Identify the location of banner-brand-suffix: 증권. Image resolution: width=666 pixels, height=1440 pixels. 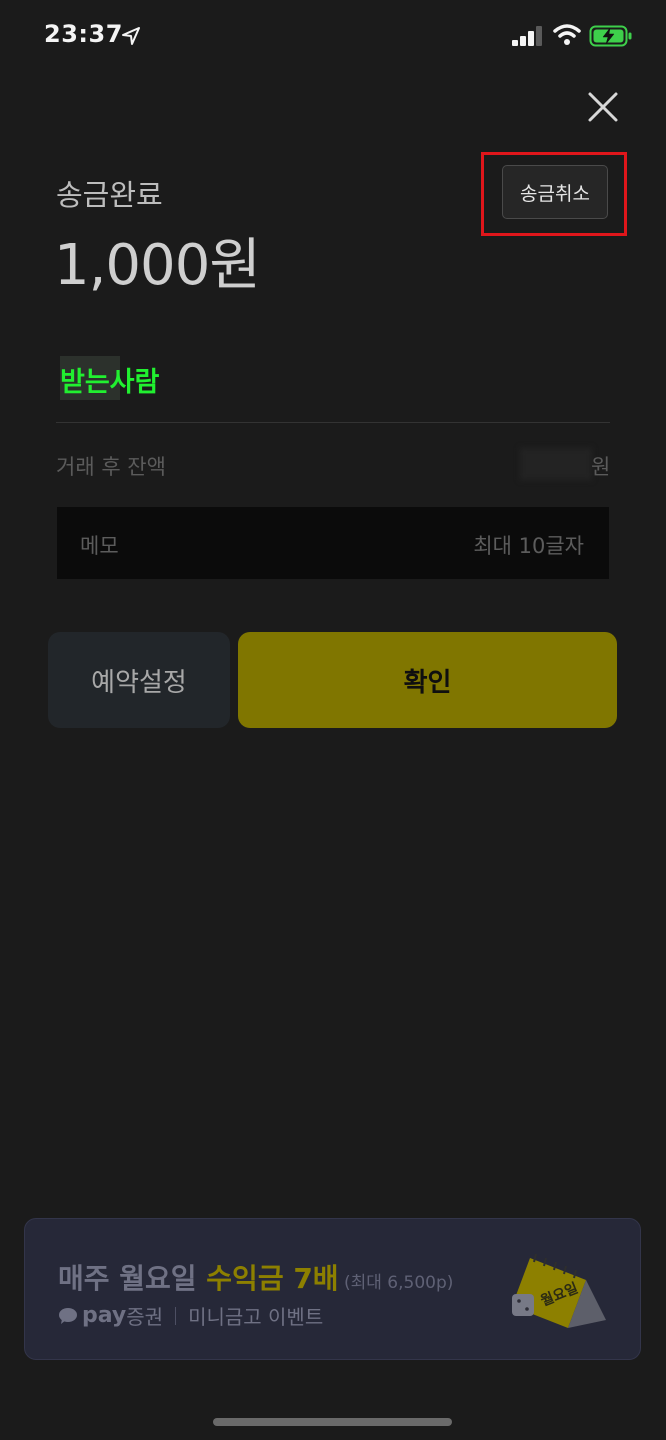
(145, 1317).